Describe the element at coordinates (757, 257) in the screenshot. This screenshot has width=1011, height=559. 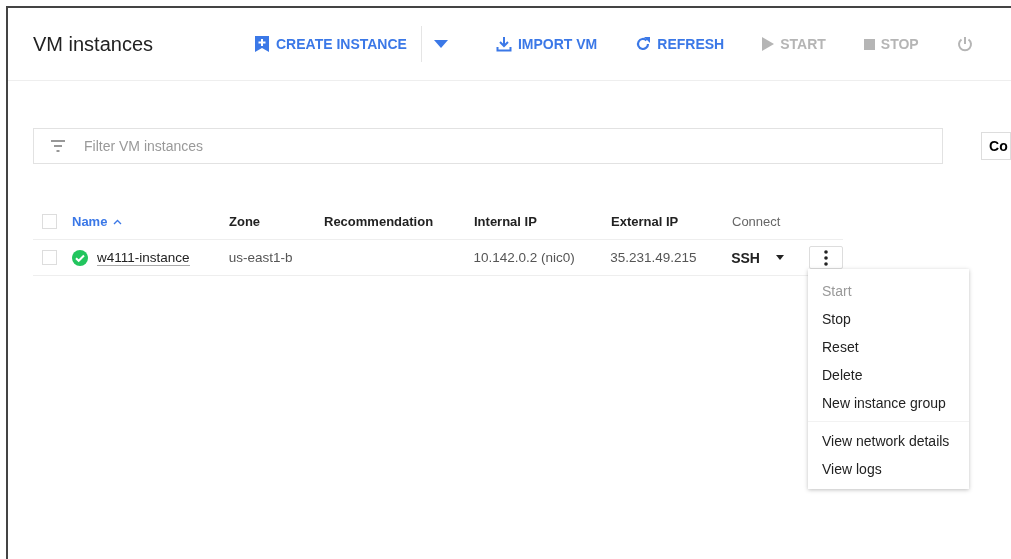
I see `ssh-dropdown: SSH` at that location.